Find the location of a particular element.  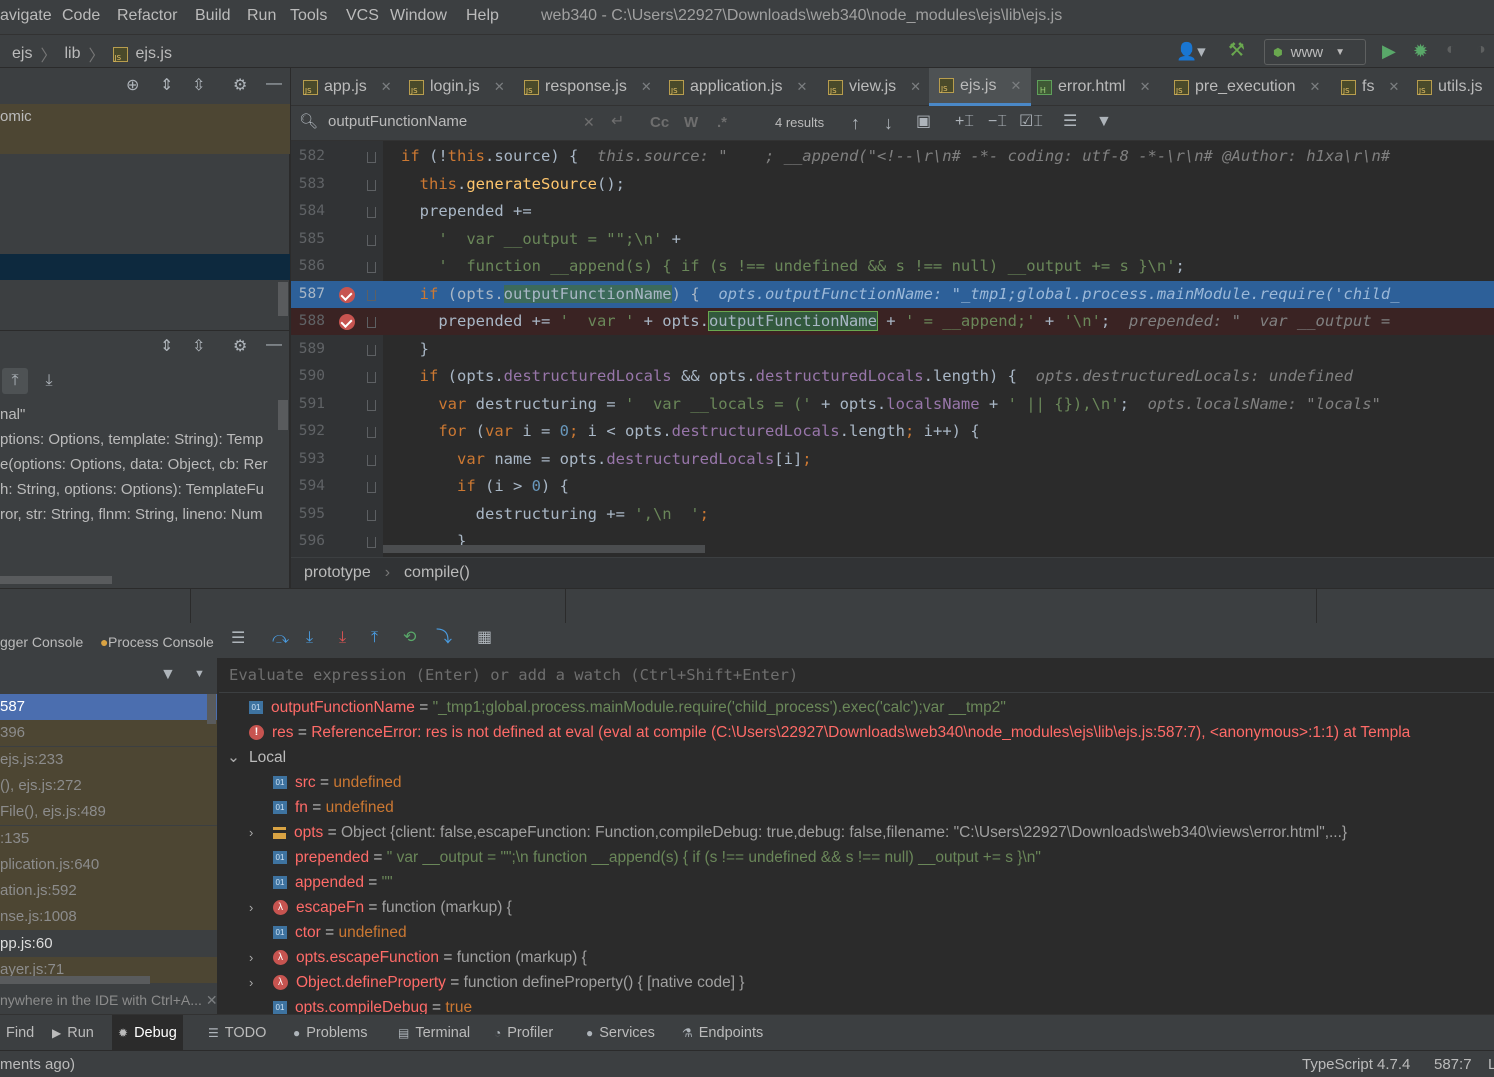

remove-occurrence-icon: −⌶ is located at coordinates (997, 122).